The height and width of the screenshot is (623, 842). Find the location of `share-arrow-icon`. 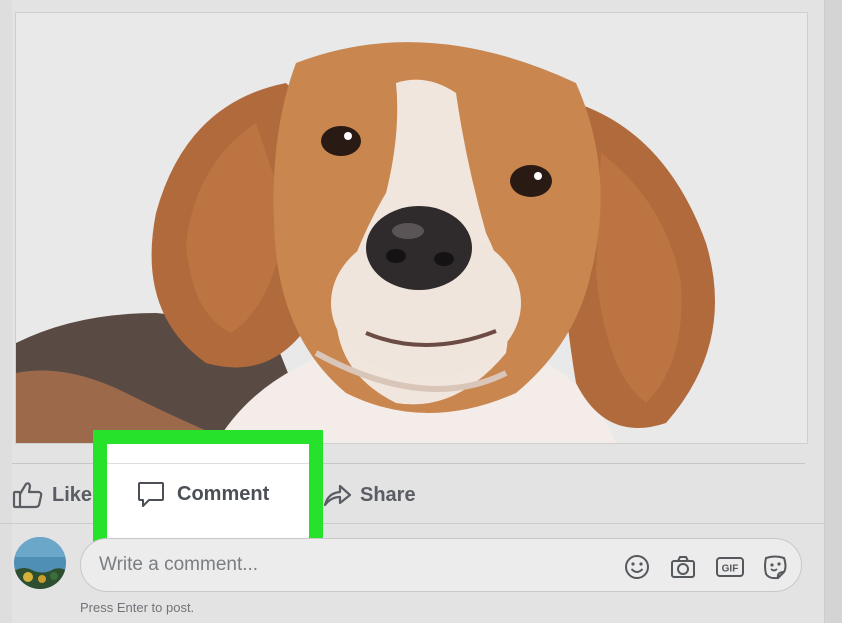

share-arrow-icon is located at coordinates (337, 495).